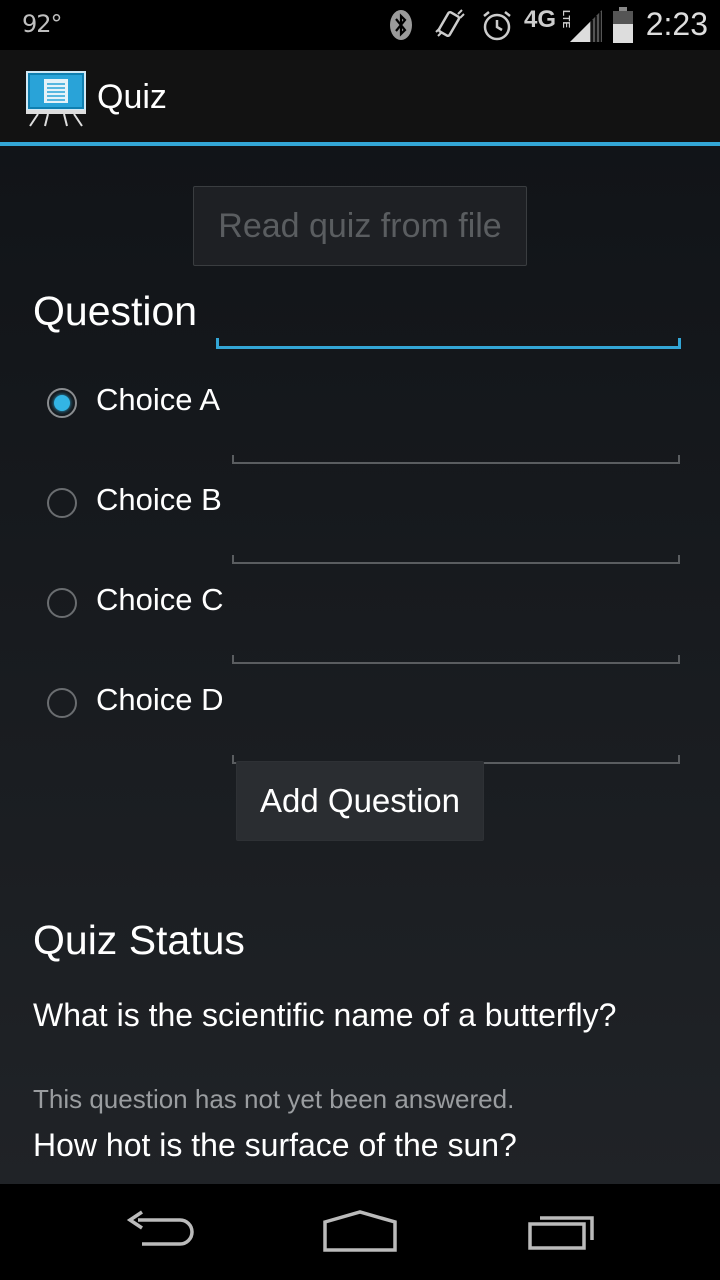  What do you see at coordinates (56, 99) in the screenshot?
I see `presentation-board-icon` at bounding box center [56, 99].